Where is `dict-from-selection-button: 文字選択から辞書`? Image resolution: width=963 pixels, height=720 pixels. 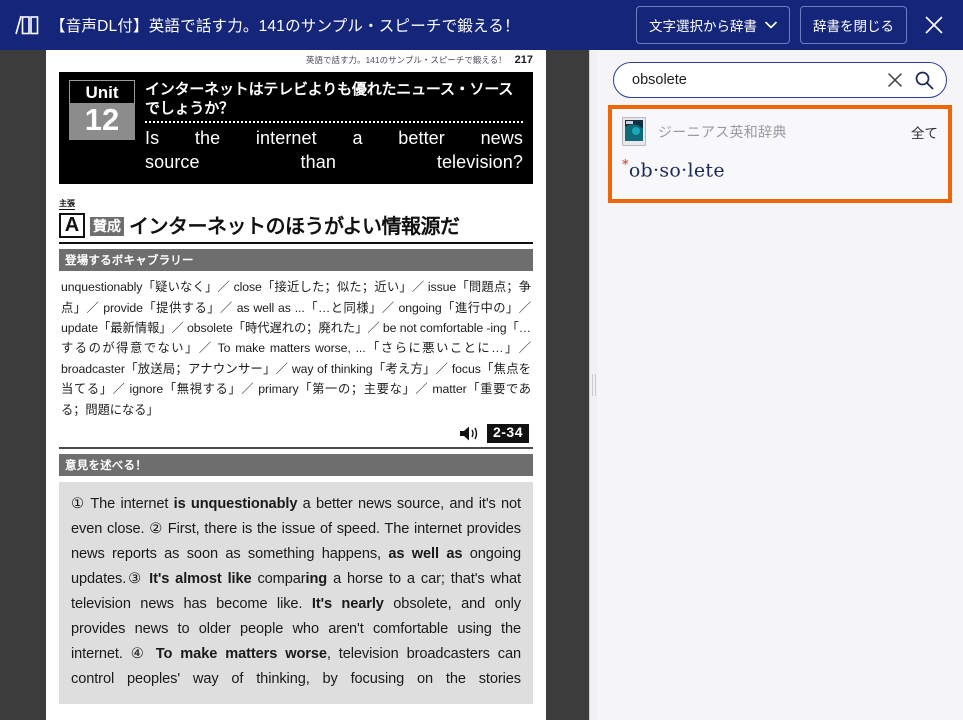
dict-from-selection-button: 文字選択から辞書 is located at coordinates (713, 25).